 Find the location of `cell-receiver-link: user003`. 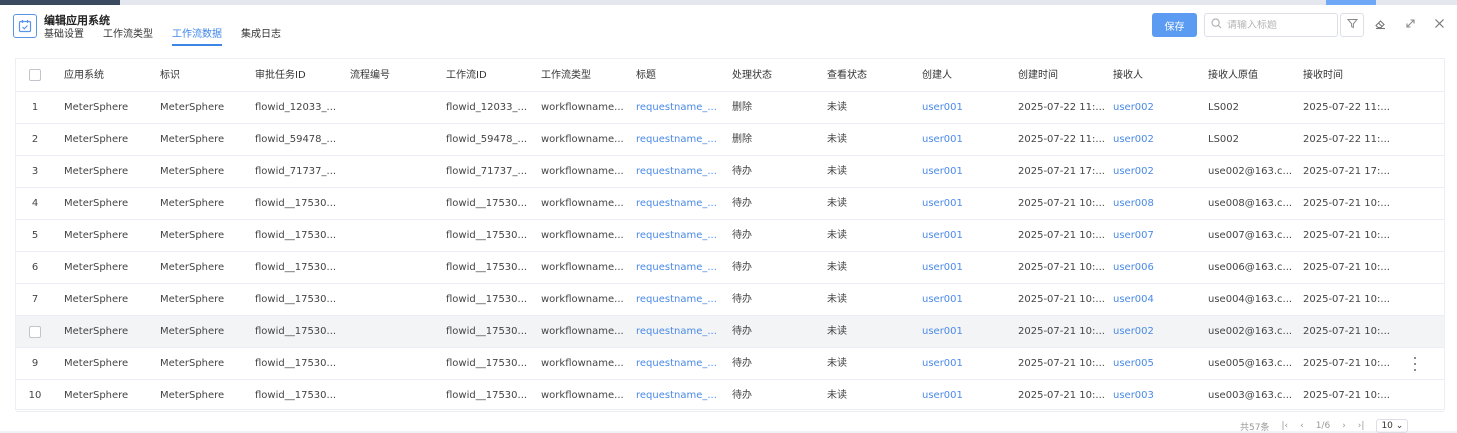

cell-receiver-link: user003 is located at coordinates (1157, 396).